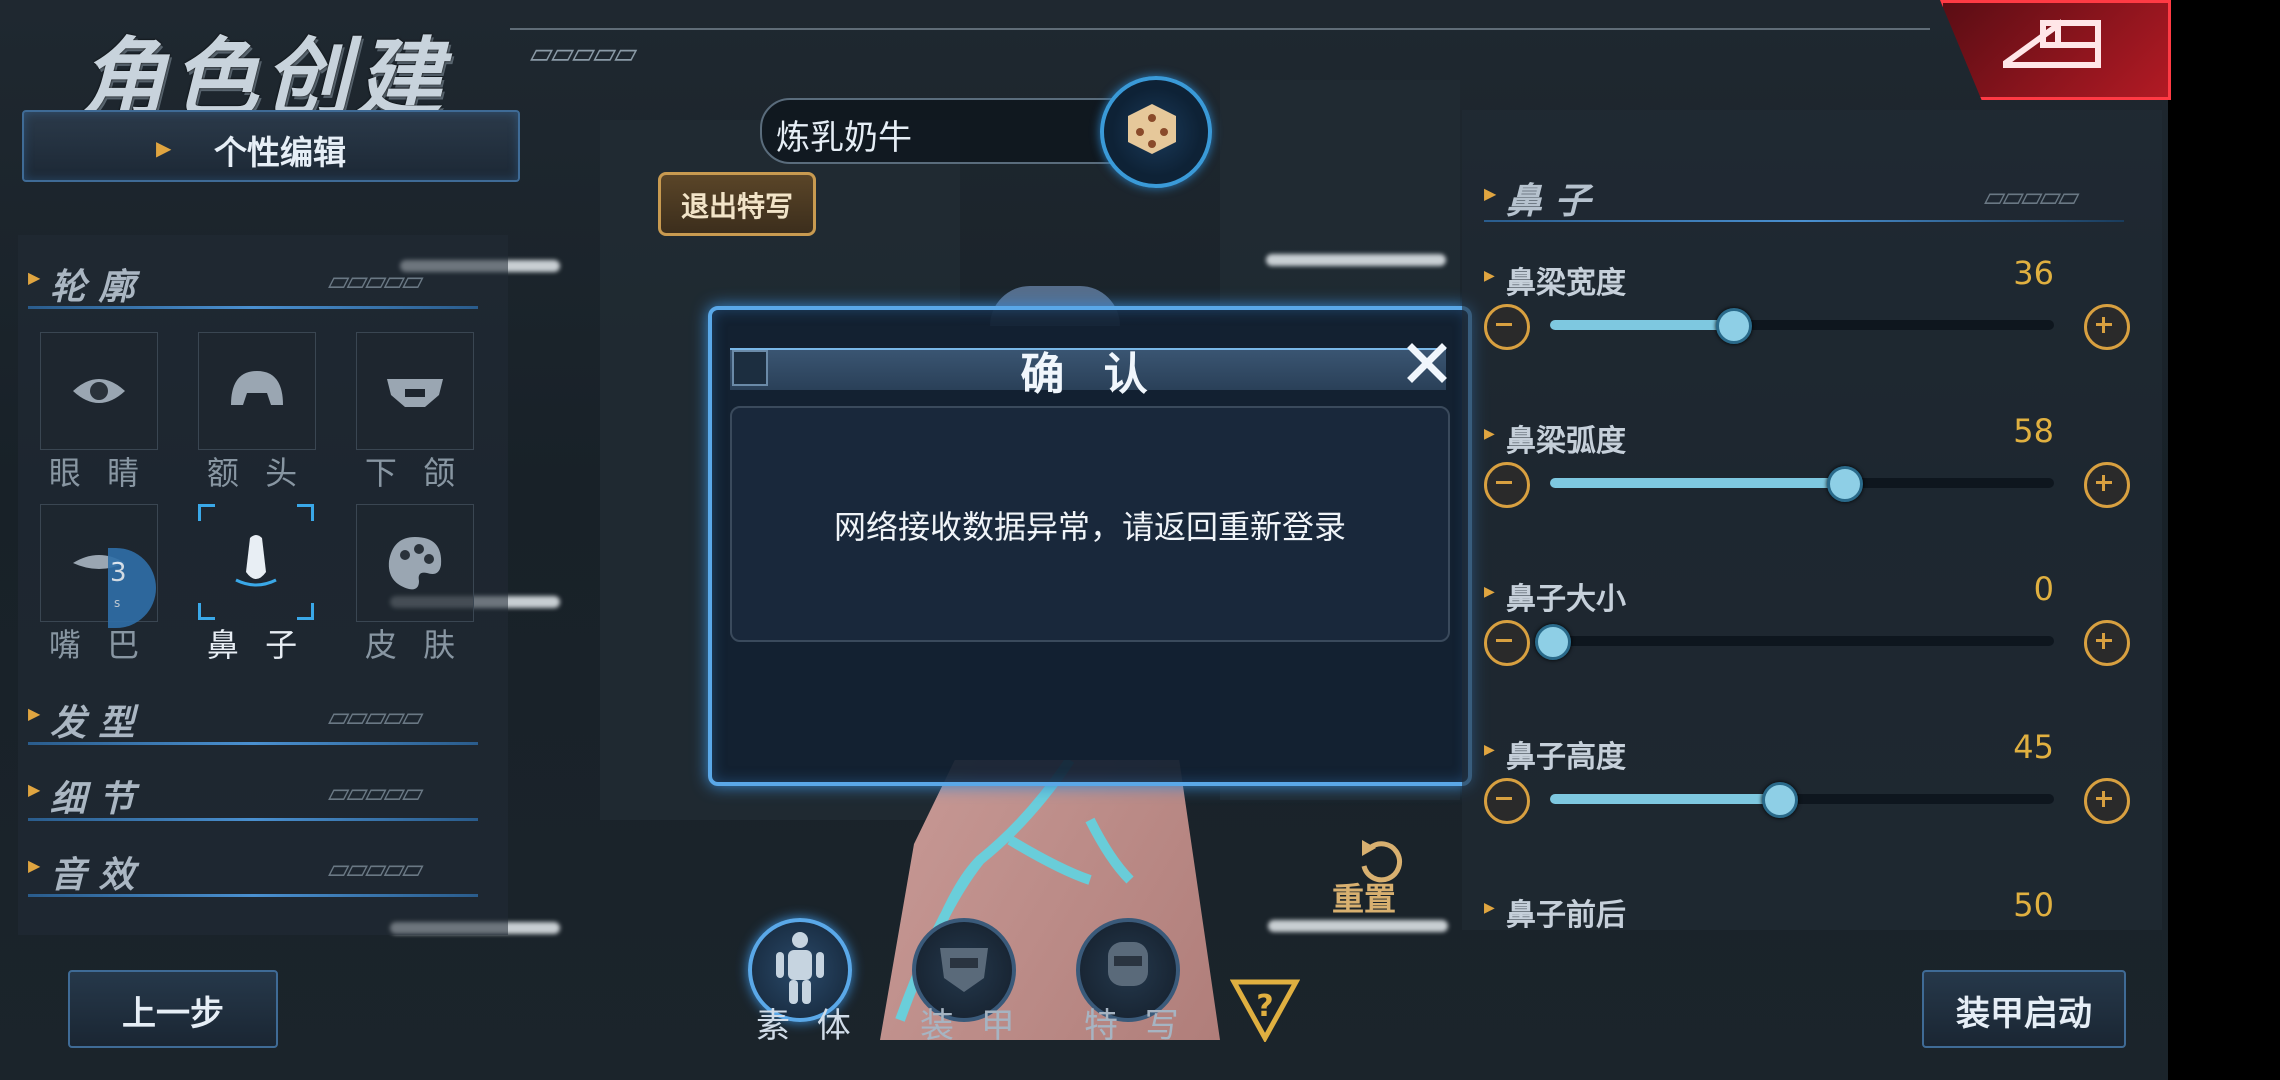  I want to click on personal-edit-button: ▶ 个性编辑, so click(271, 146).